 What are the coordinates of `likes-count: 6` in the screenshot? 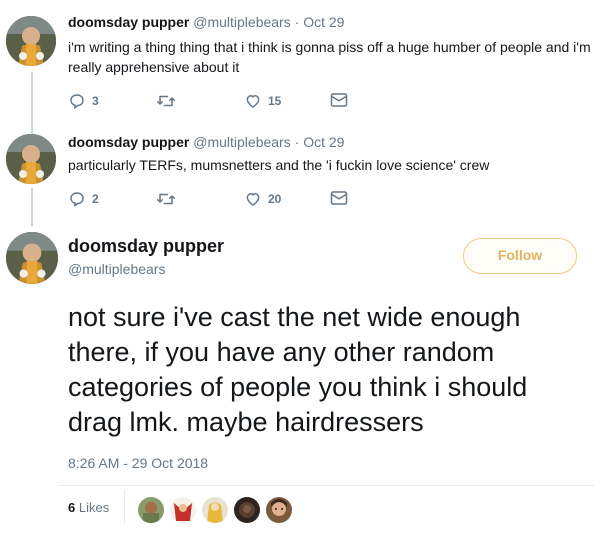 It's located at (72, 507).